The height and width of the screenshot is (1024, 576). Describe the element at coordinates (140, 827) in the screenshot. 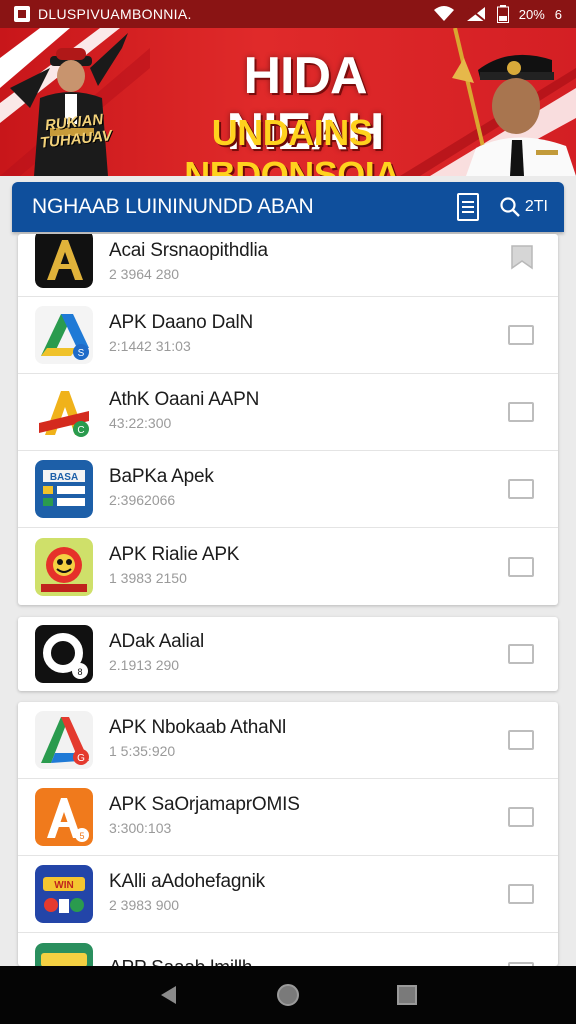

I see `list-item-meta: 3:300:103` at that location.